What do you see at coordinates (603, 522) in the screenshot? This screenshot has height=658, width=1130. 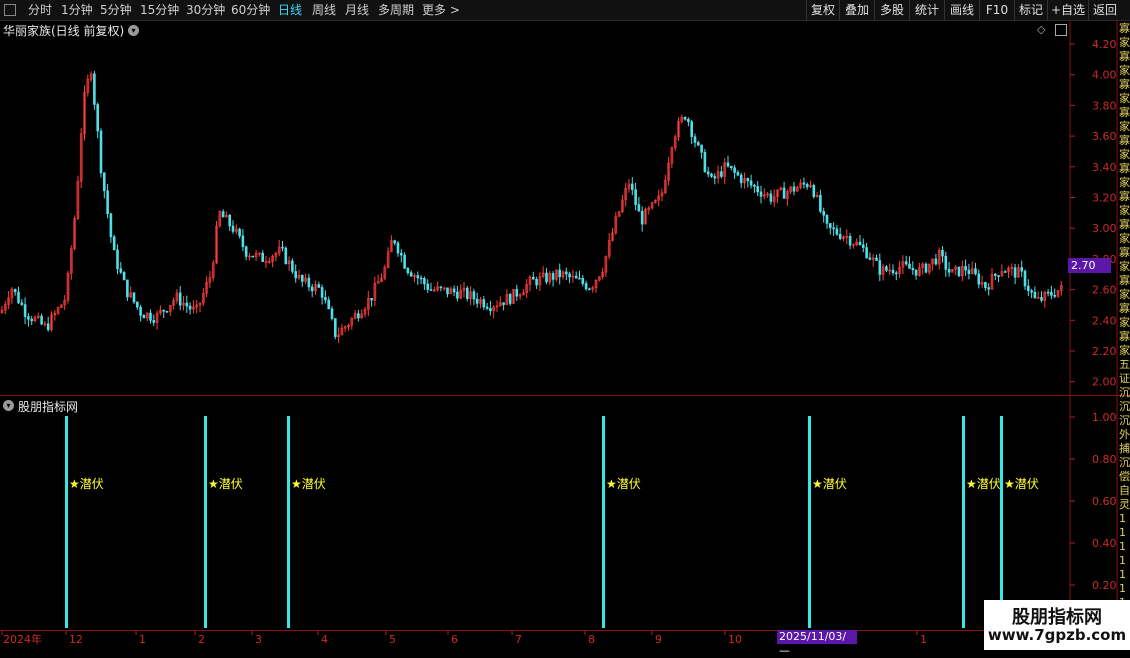 I see `signal-bar` at bounding box center [603, 522].